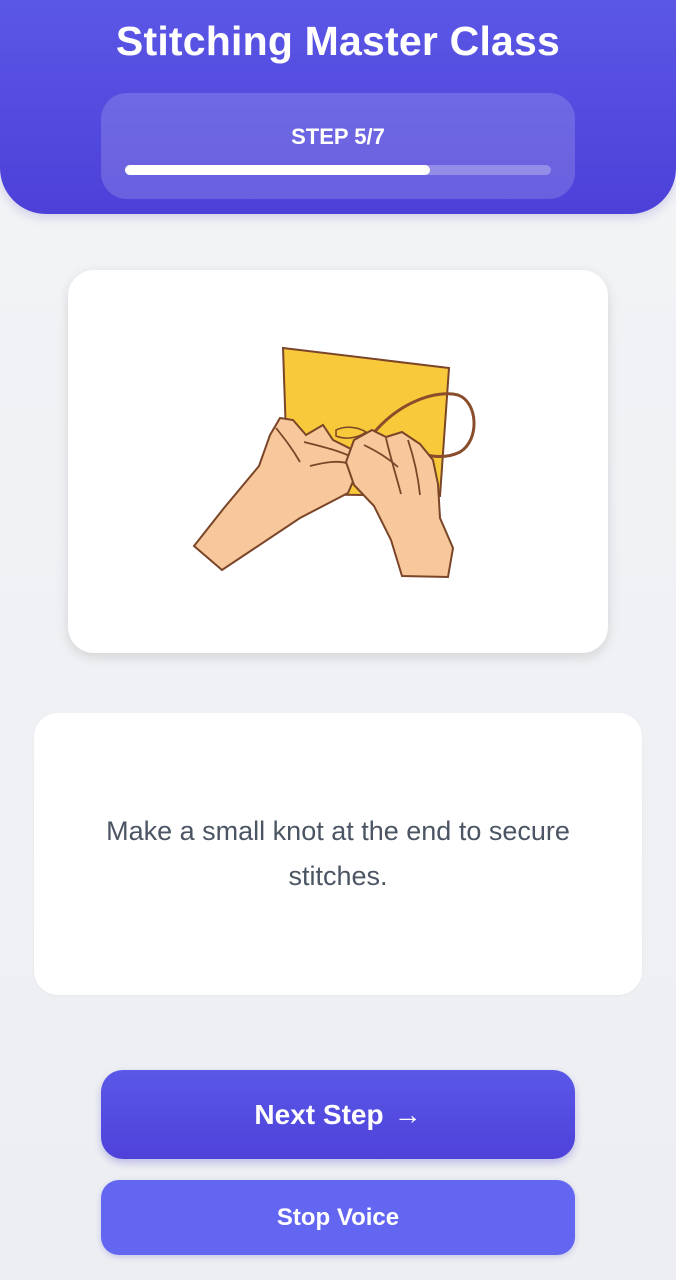  What do you see at coordinates (338, 136) in the screenshot?
I see `step-label: STEP 5/7` at bounding box center [338, 136].